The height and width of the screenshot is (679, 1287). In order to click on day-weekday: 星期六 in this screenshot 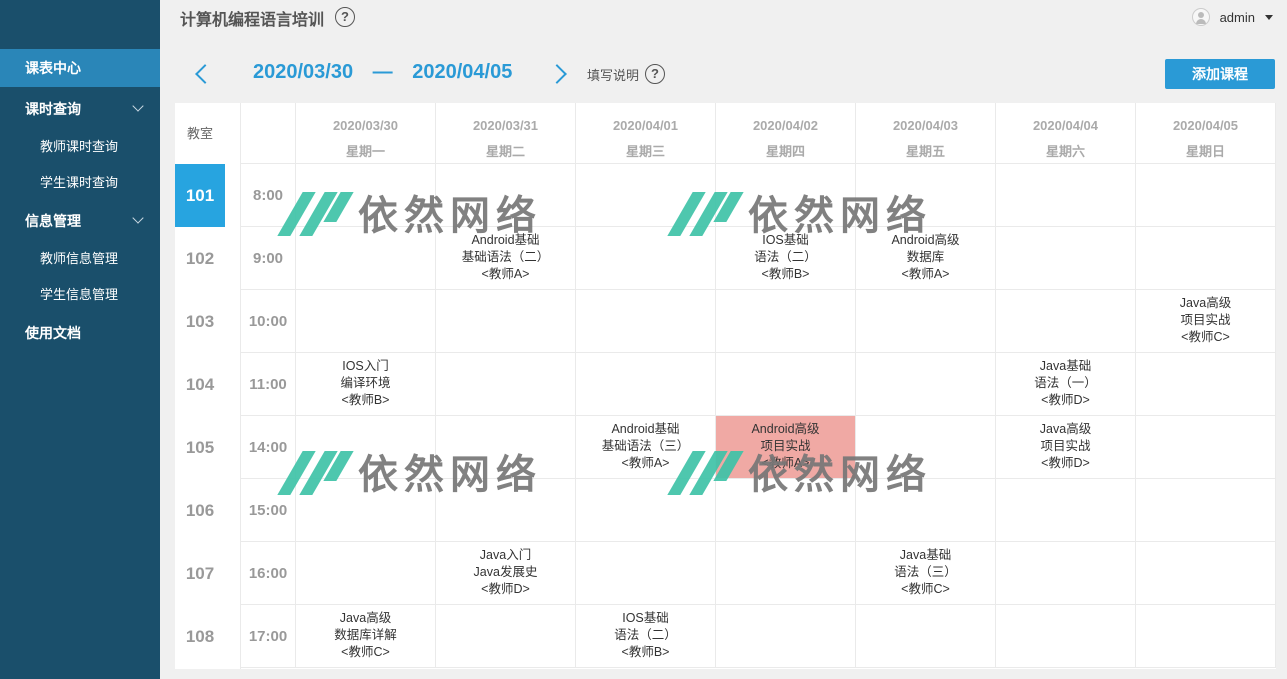, I will do `click(1065, 151)`.